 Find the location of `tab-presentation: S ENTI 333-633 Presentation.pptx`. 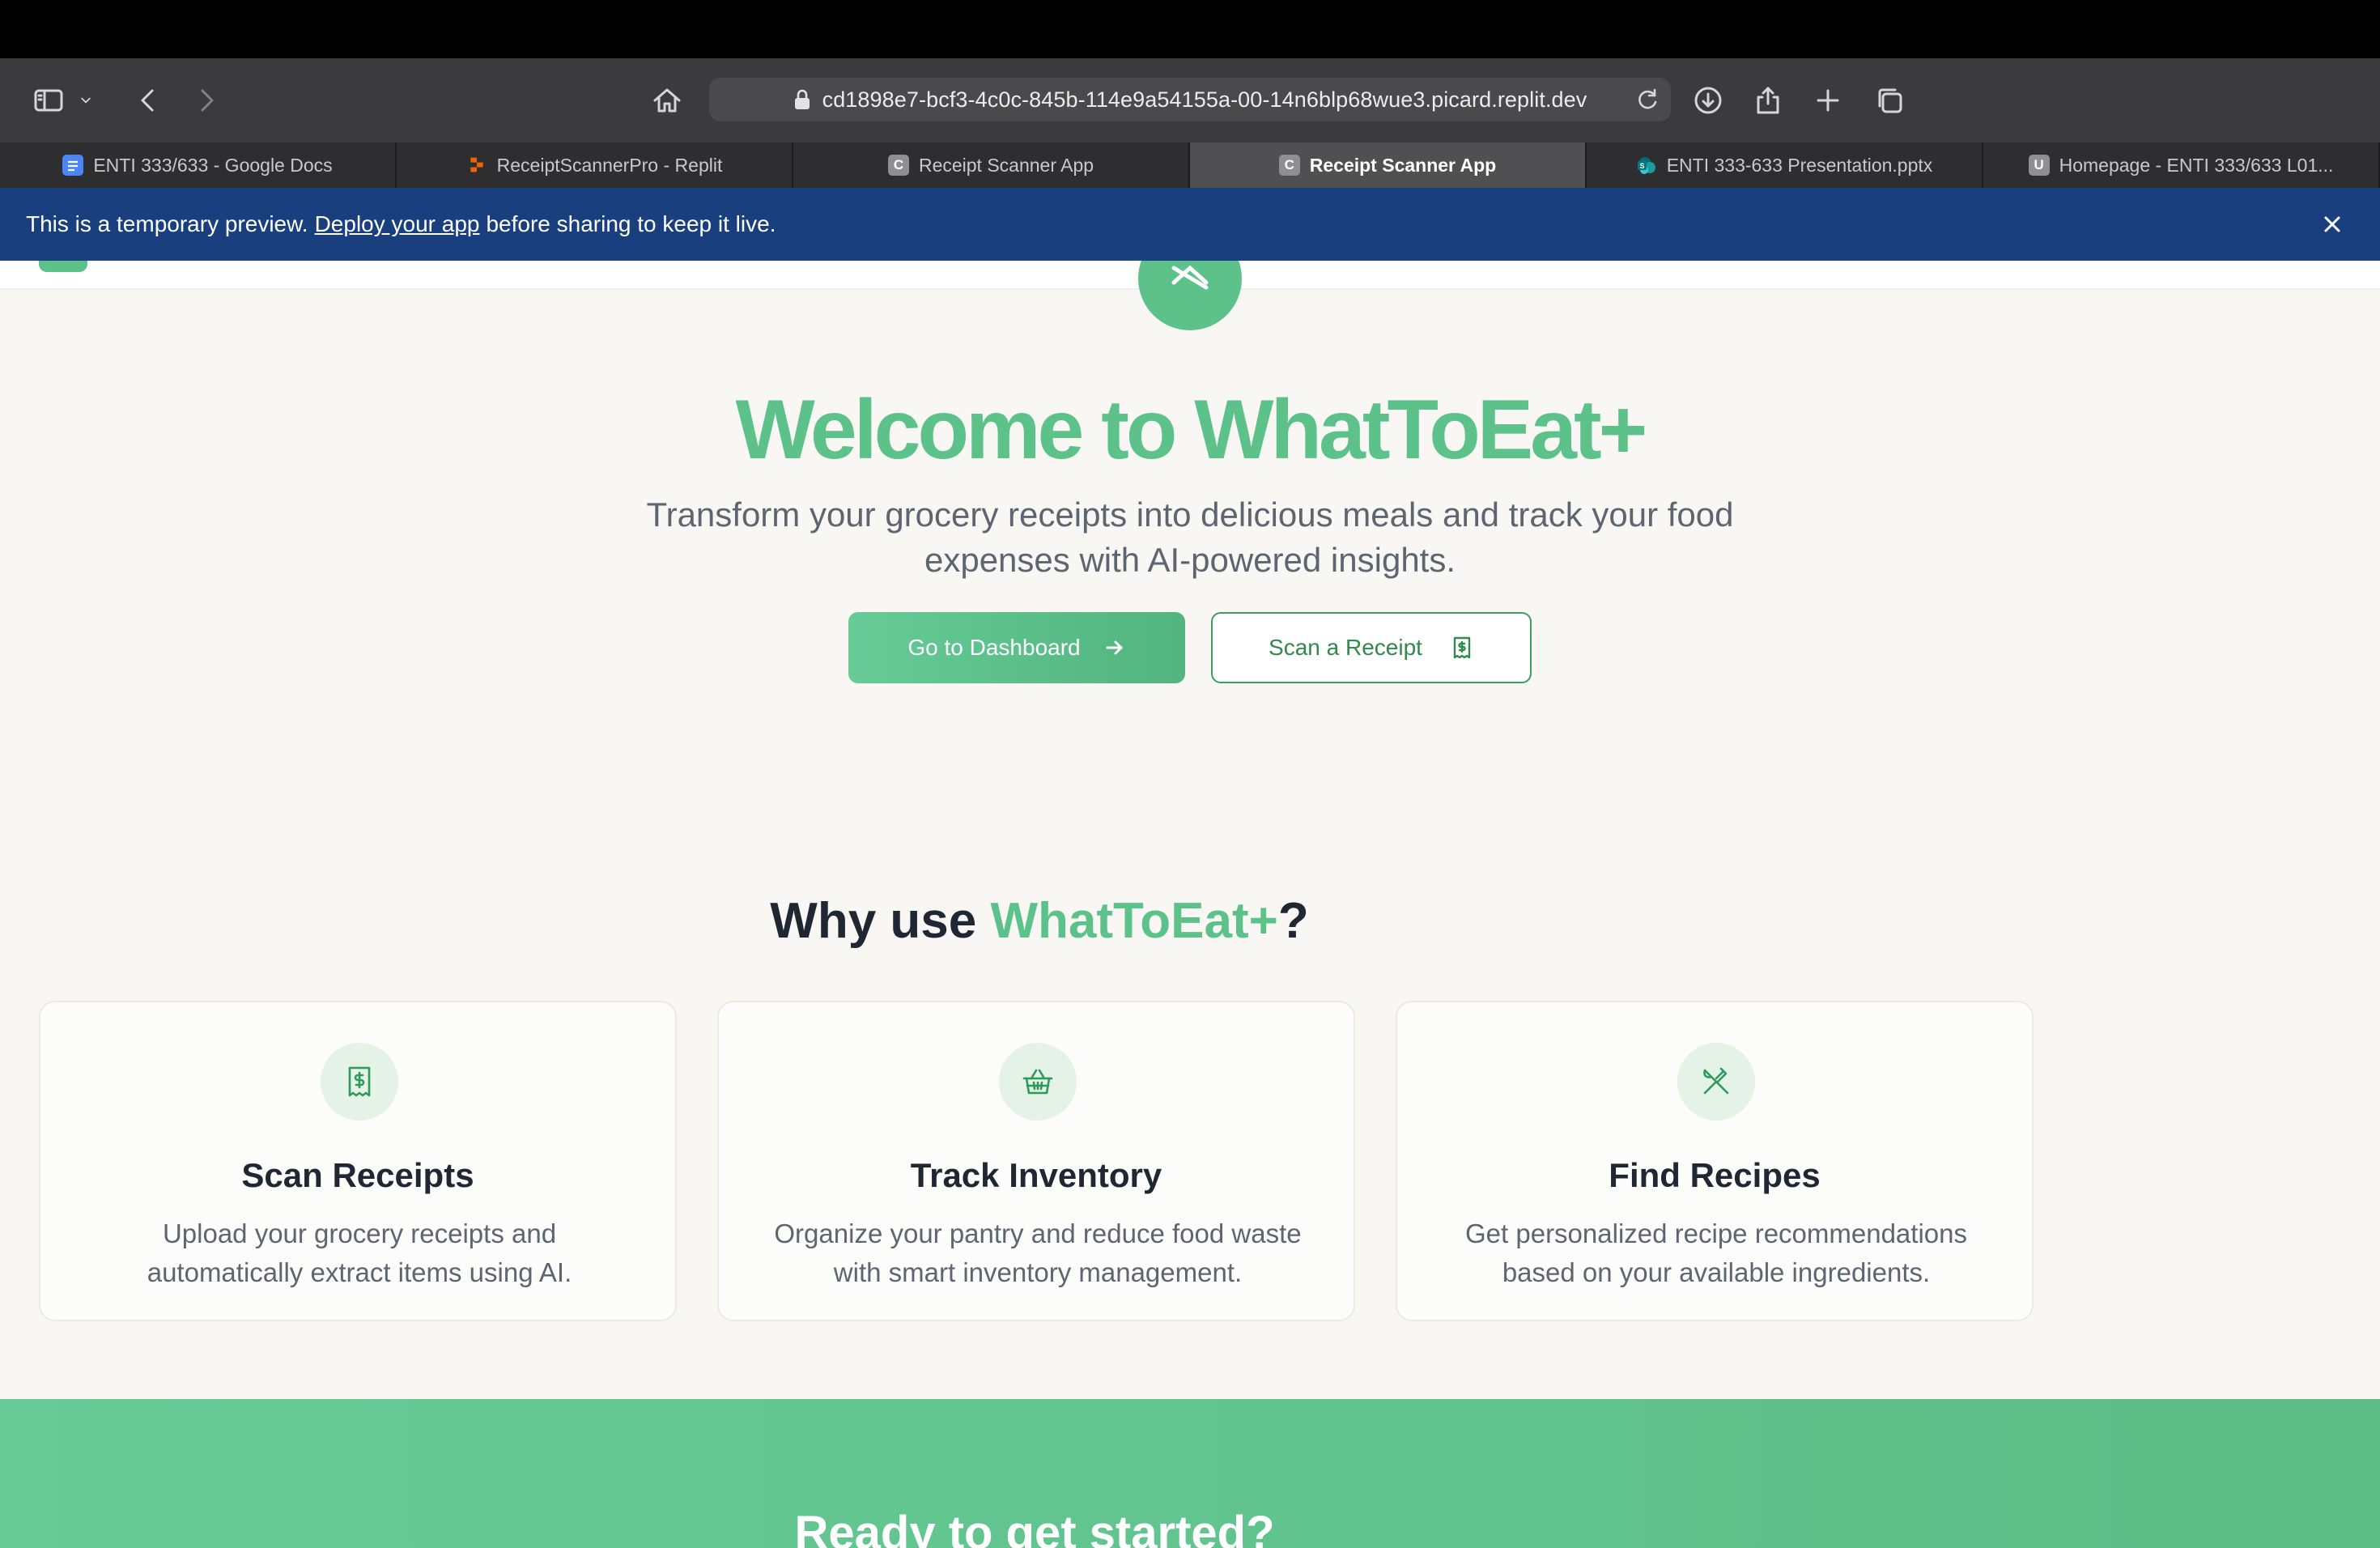

tab-presentation: S ENTI 333-633 Presentation.pptx is located at coordinates (1785, 165).